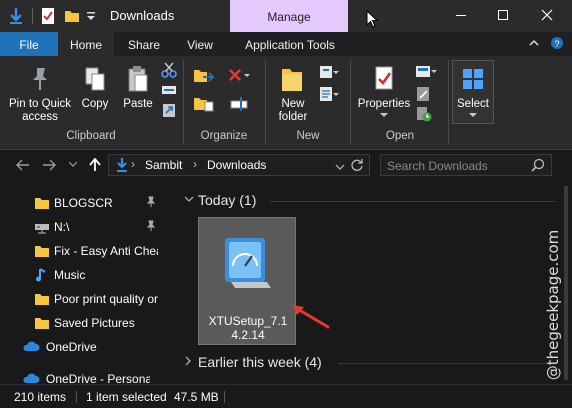 Image resolution: width=572 pixels, height=408 pixels. I want to click on chevron-right-icon, so click(191, 362).